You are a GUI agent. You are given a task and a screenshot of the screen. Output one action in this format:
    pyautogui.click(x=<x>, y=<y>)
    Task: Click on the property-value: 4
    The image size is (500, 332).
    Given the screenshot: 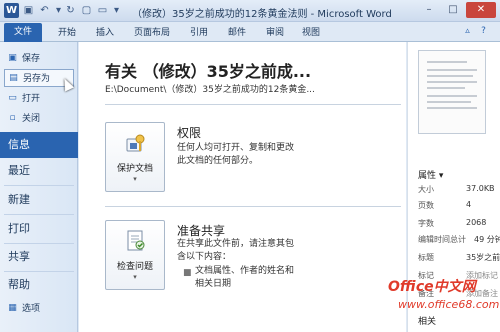 What is the action you would take?
    pyautogui.click(x=469, y=204)
    